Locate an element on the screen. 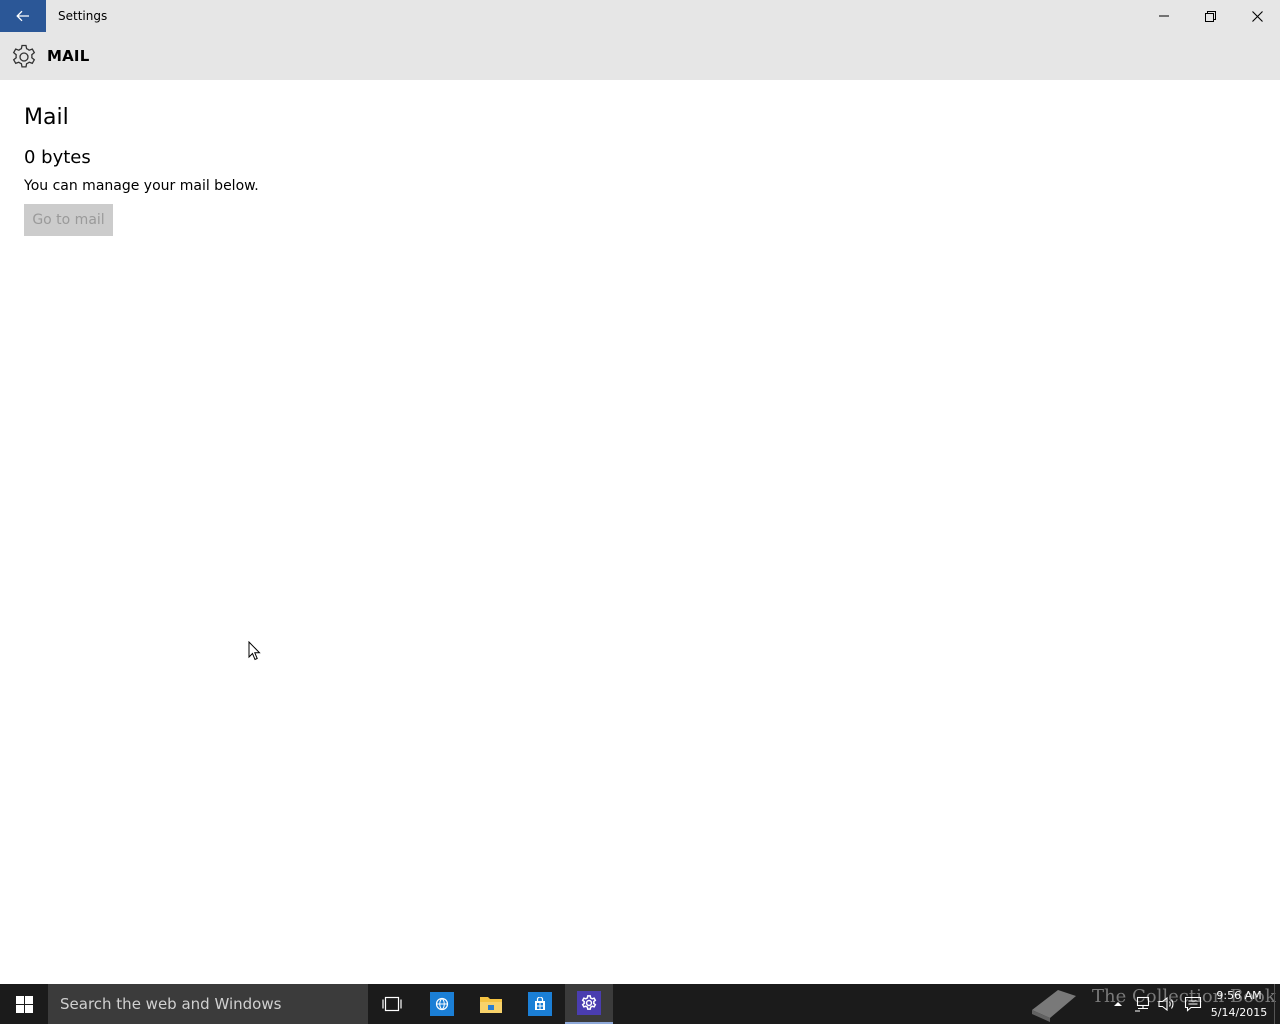 The image size is (1280, 1024). volume-button is located at coordinates (1167, 1004).